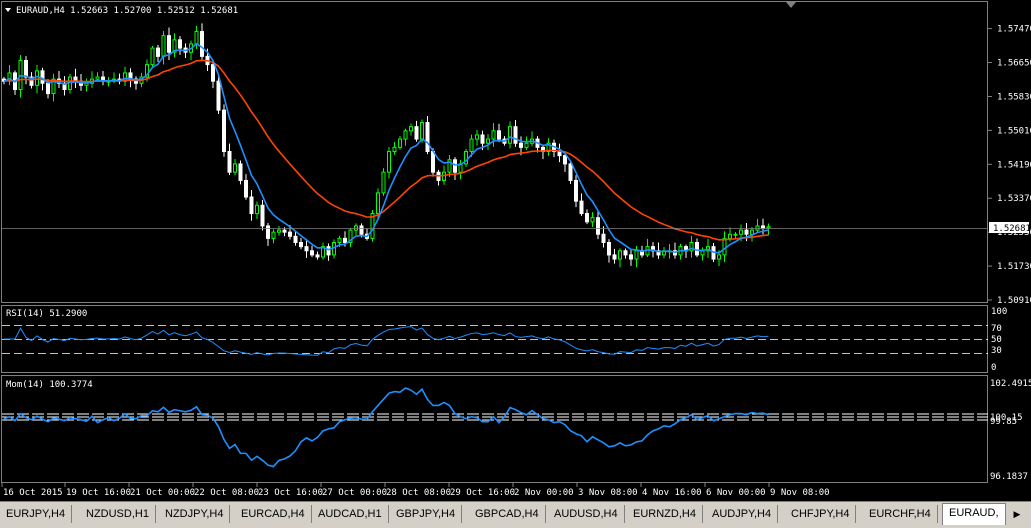 The image size is (1031, 528). Describe the element at coordinates (1014, 301) in the screenshot. I see `price-tick-label: 1.50910` at that location.